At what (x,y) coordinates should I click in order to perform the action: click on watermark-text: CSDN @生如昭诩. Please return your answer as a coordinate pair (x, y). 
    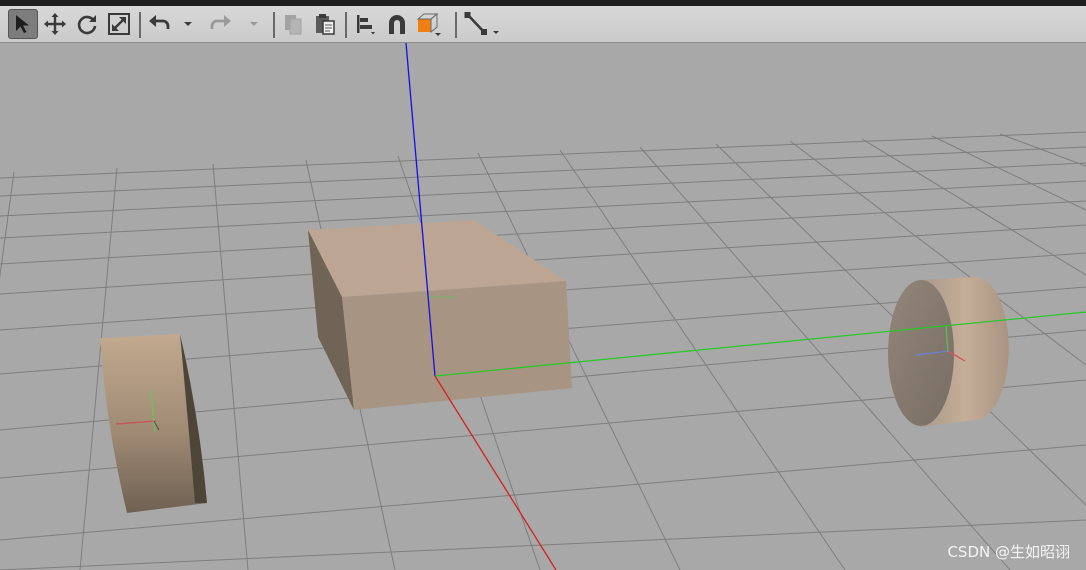
    Looking at the image, I should click on (1008, 552).